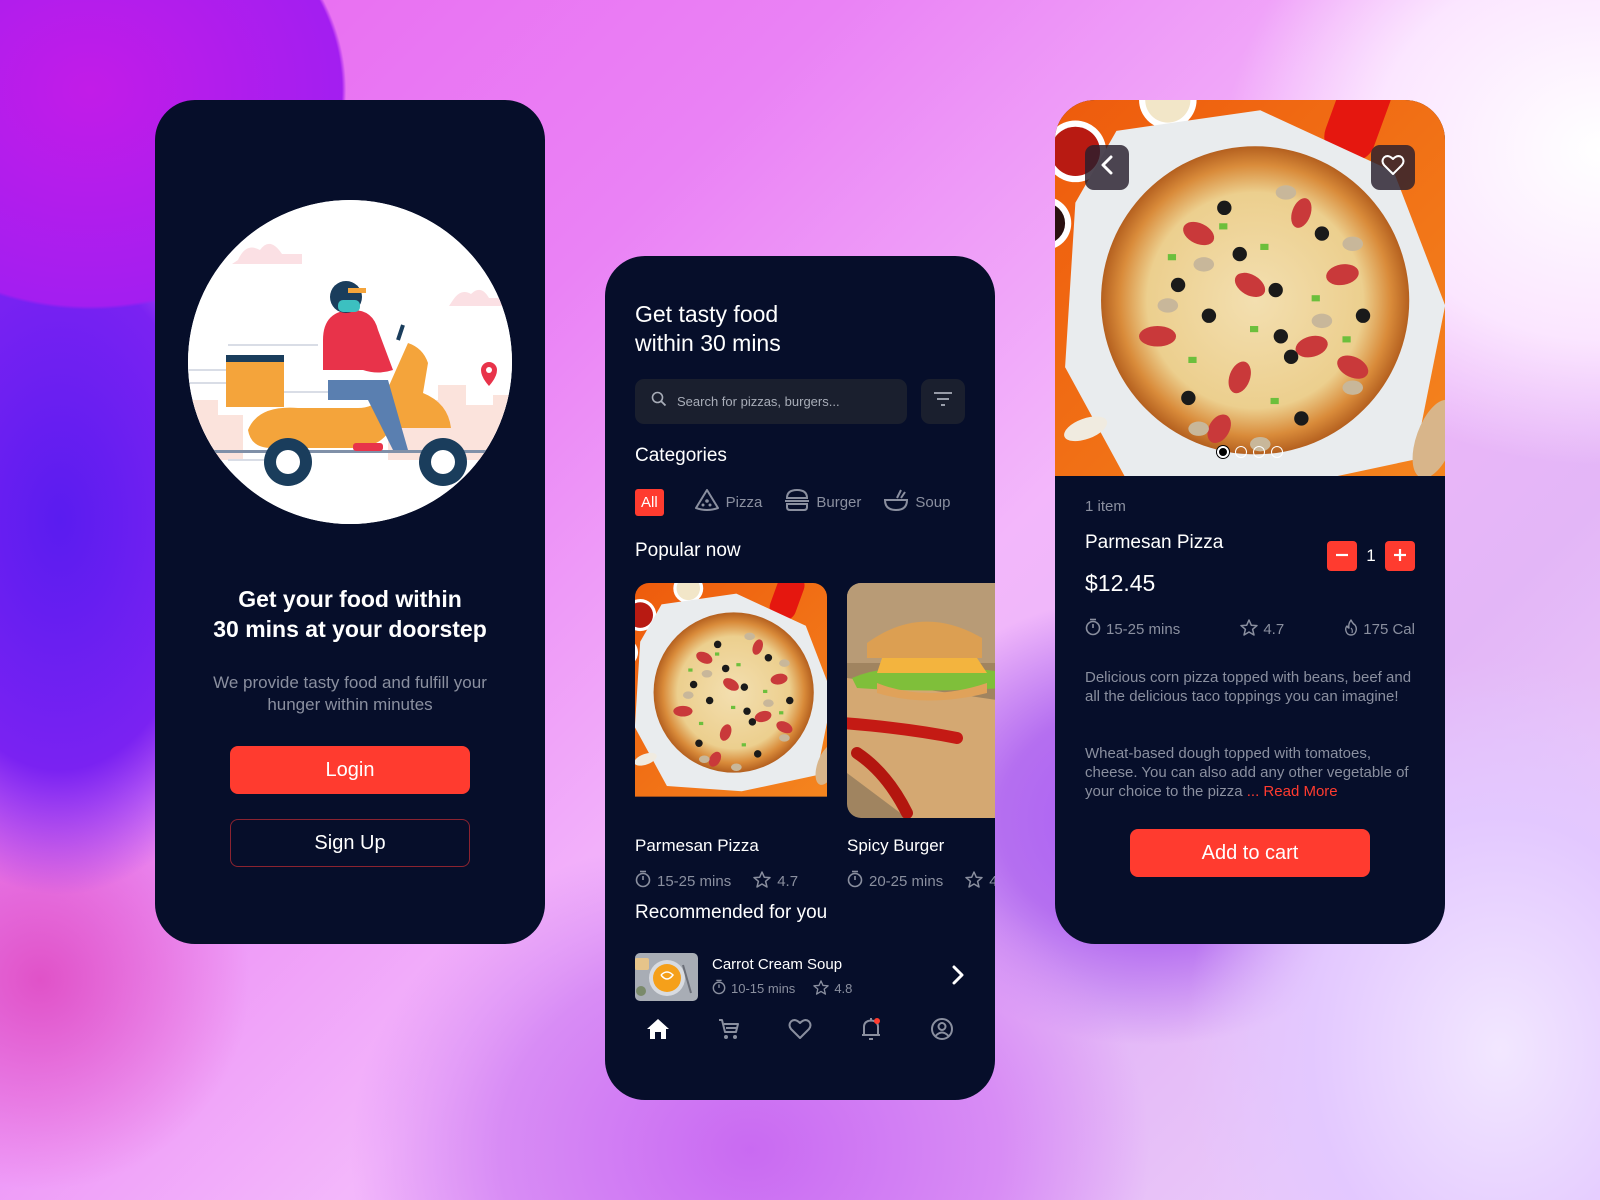 The height and width of the screenshot is (1200, 1600). I want to click on minus-icon, so click(1342, 556).